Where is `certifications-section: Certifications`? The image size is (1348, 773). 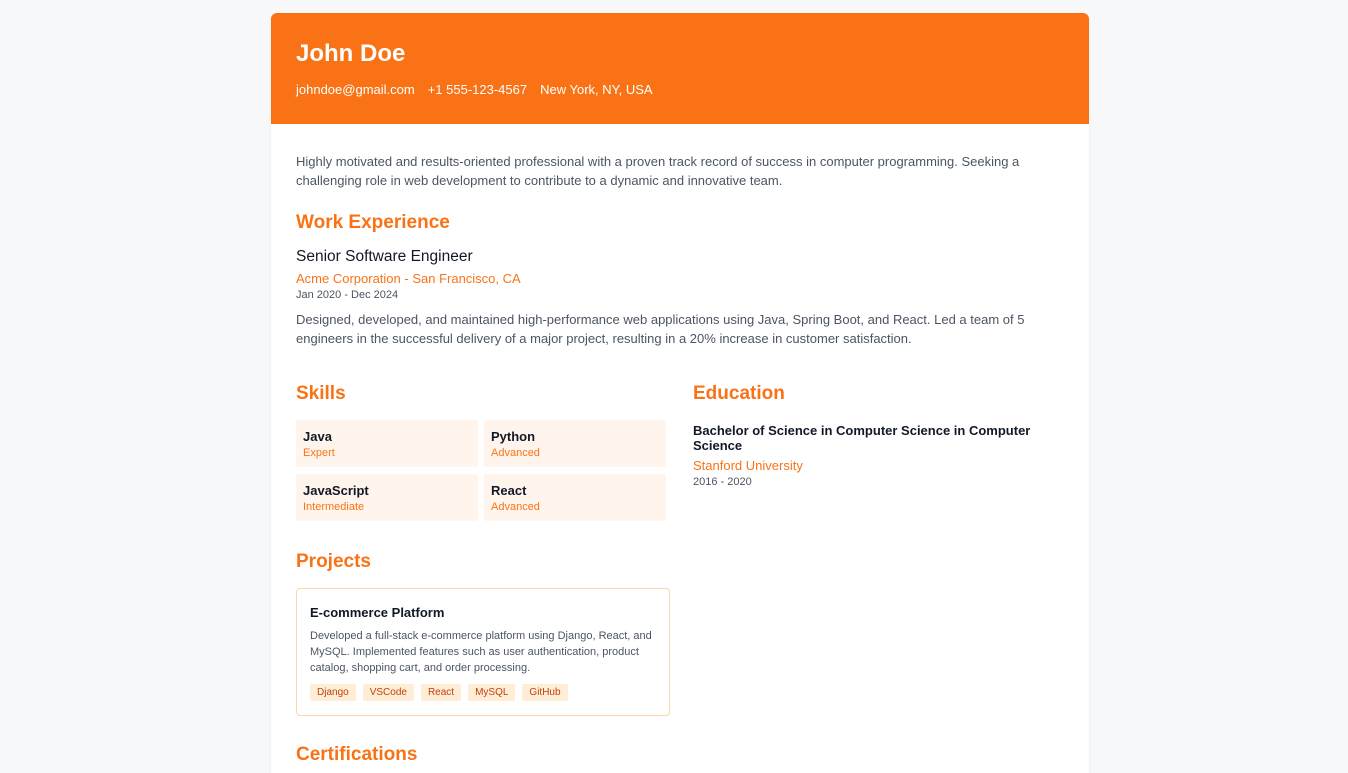
certifications-section: Certifications is located at coordinates (483, 755).